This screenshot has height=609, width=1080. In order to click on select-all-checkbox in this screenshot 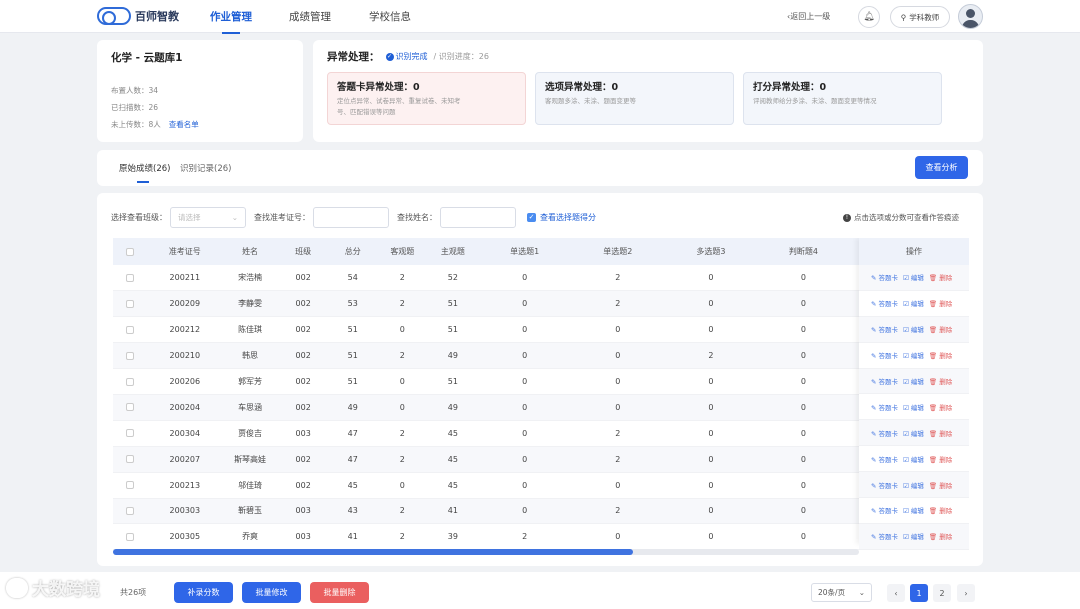, I will do `click(130, 251)`.